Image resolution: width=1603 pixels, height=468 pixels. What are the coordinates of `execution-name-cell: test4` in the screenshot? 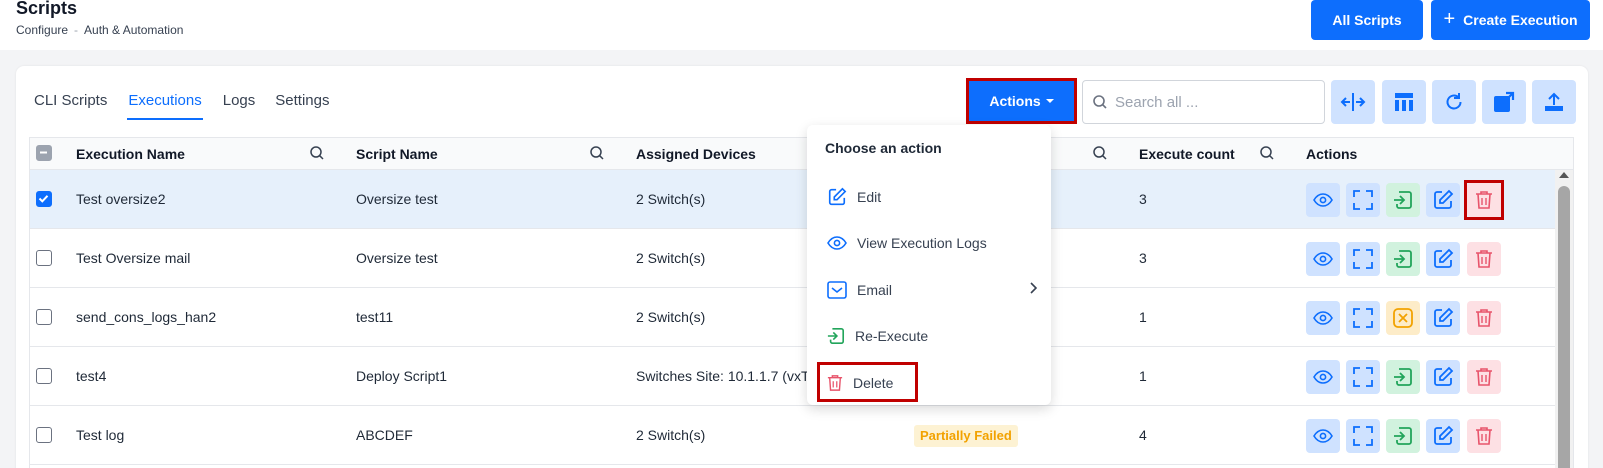 It's located at (91, 376).